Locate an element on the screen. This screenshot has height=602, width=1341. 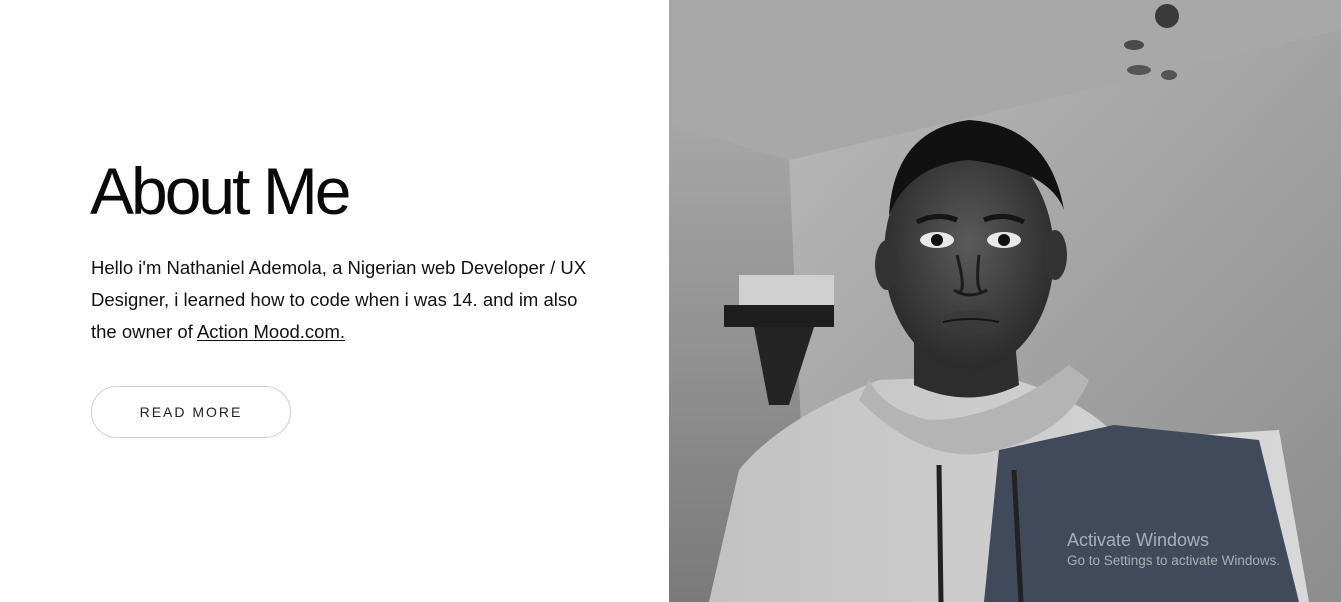
action-mood-link: Action Mood.com. is located at coordinates (271, 331).